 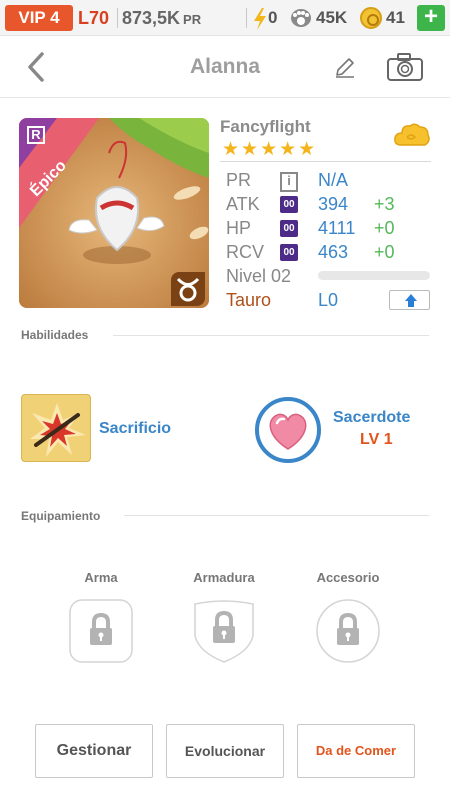 I want to click on power-value: 873,5K, so click(x=151, y=18).